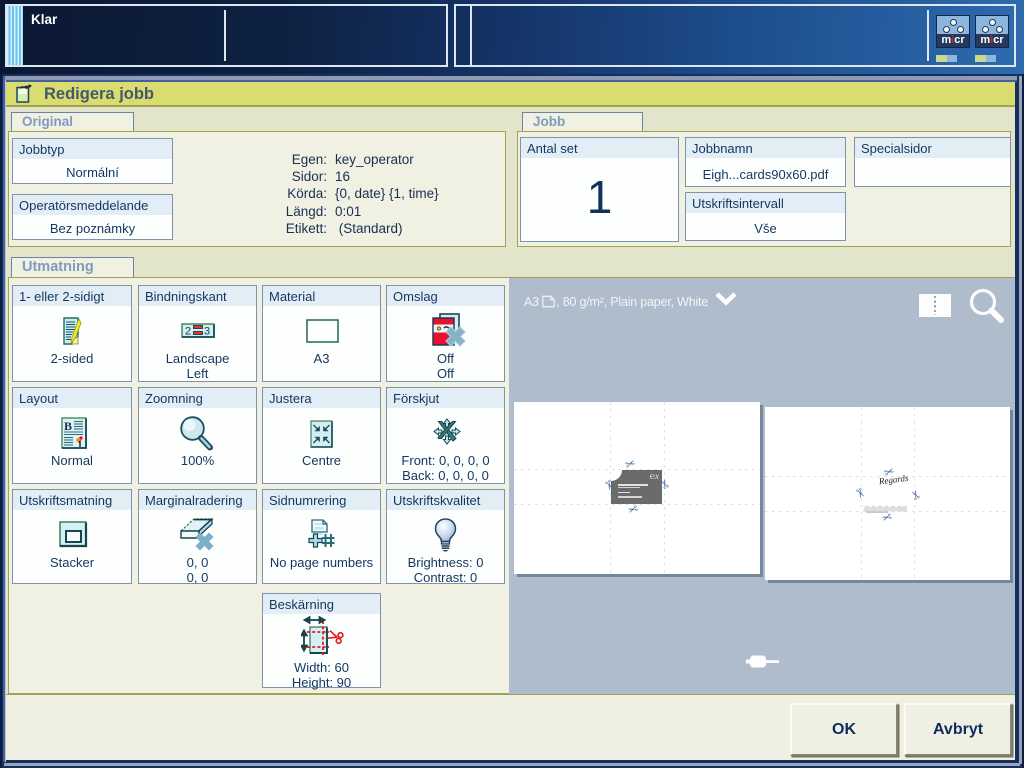 Image resolution: width=1024 pixels, height=768 pixels. What do you see at coordinates (68, 426) in the screenshot?
I see `svg-text: B` at bounding box center [68, 426].